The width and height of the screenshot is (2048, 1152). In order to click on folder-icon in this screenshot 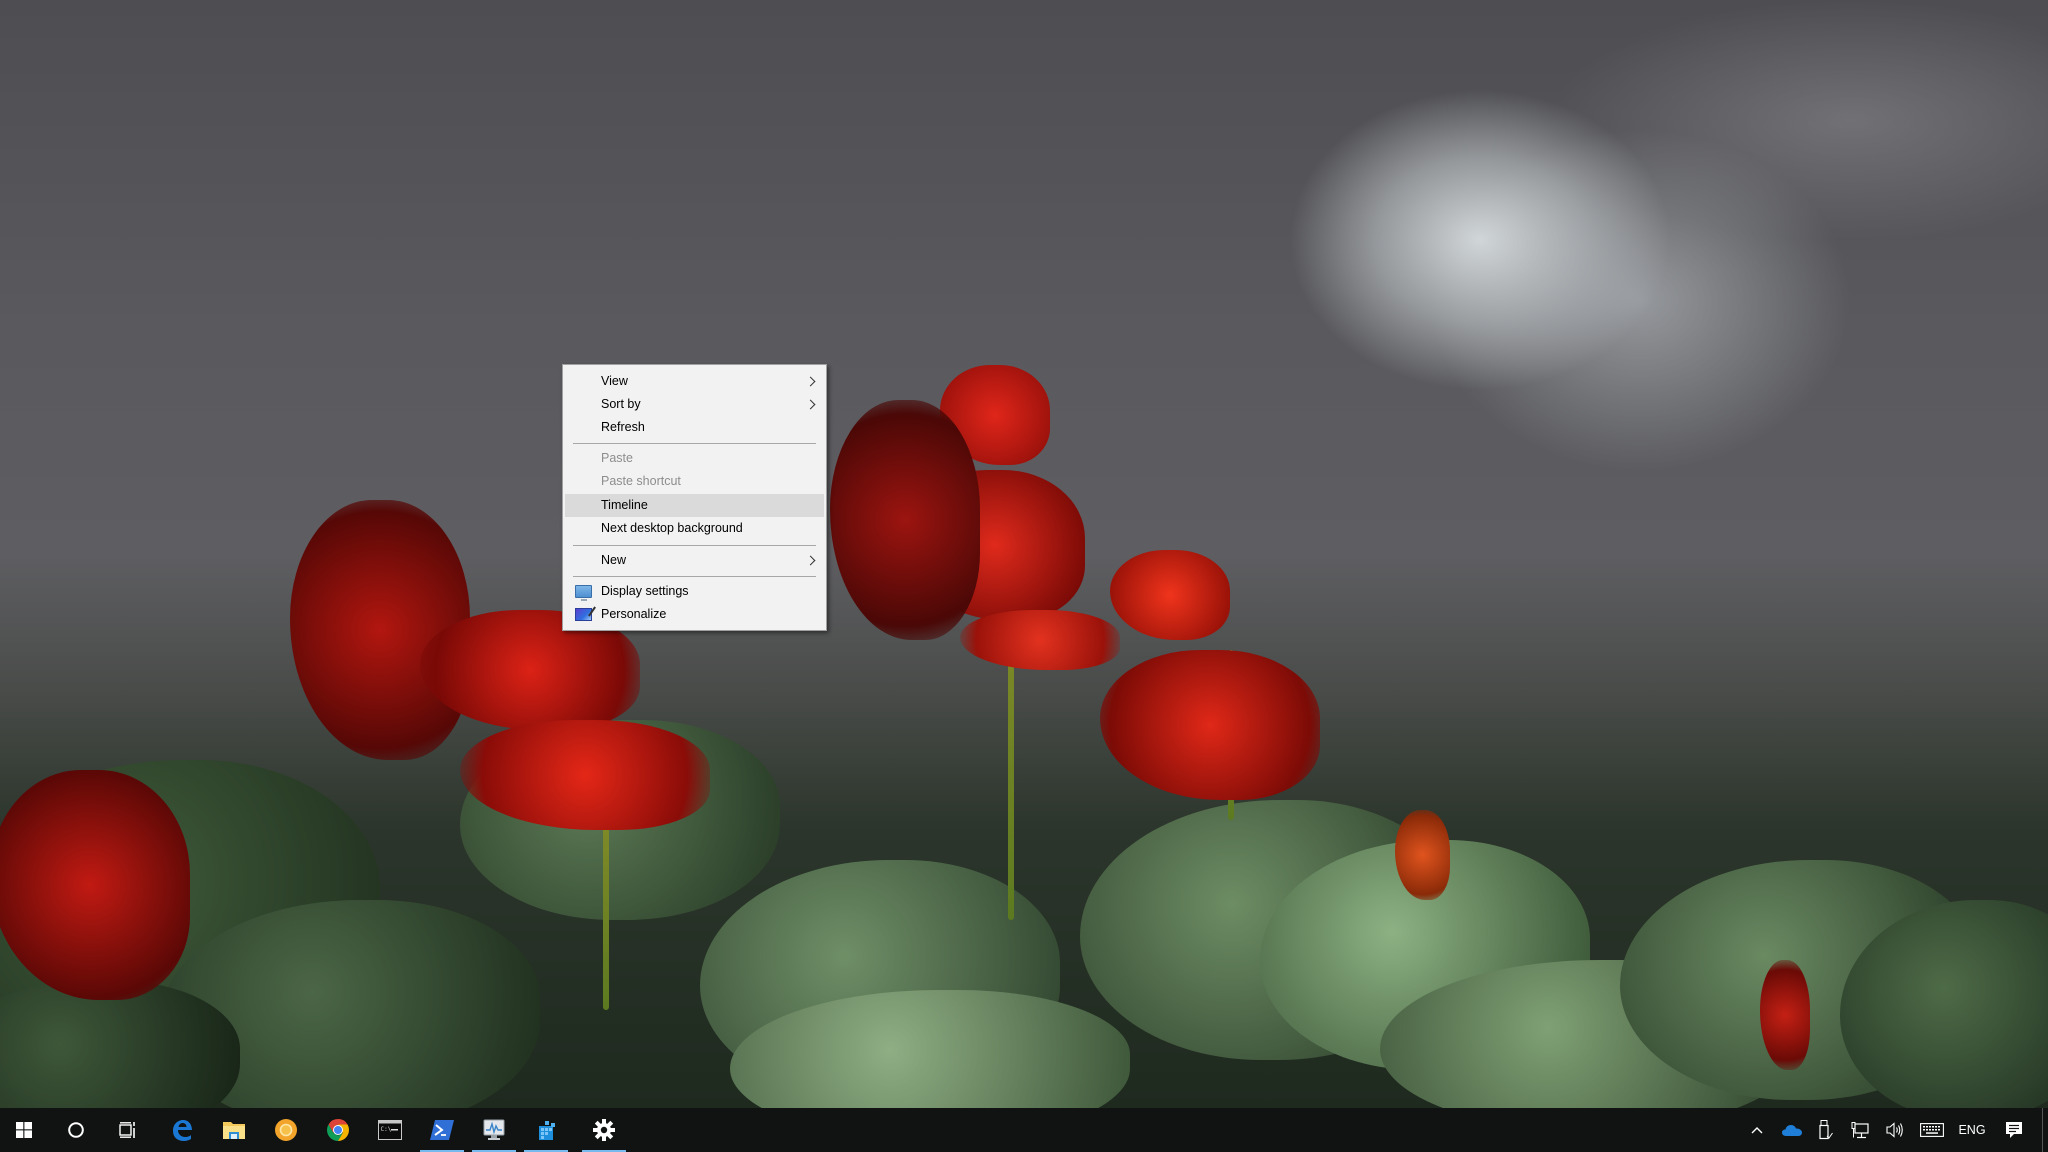, I will do `click(234, 1130)`.